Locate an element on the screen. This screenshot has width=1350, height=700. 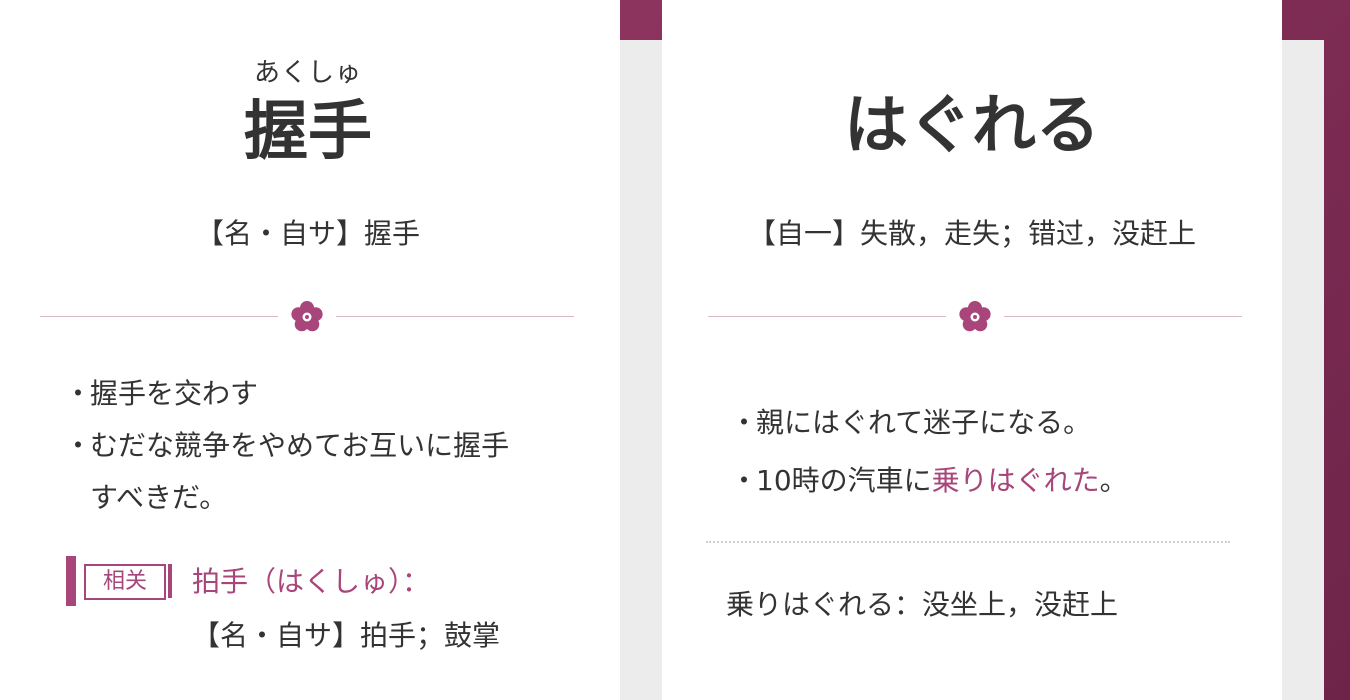
example-item: ・ 握手を交わす is located at coordinates (324, 394).